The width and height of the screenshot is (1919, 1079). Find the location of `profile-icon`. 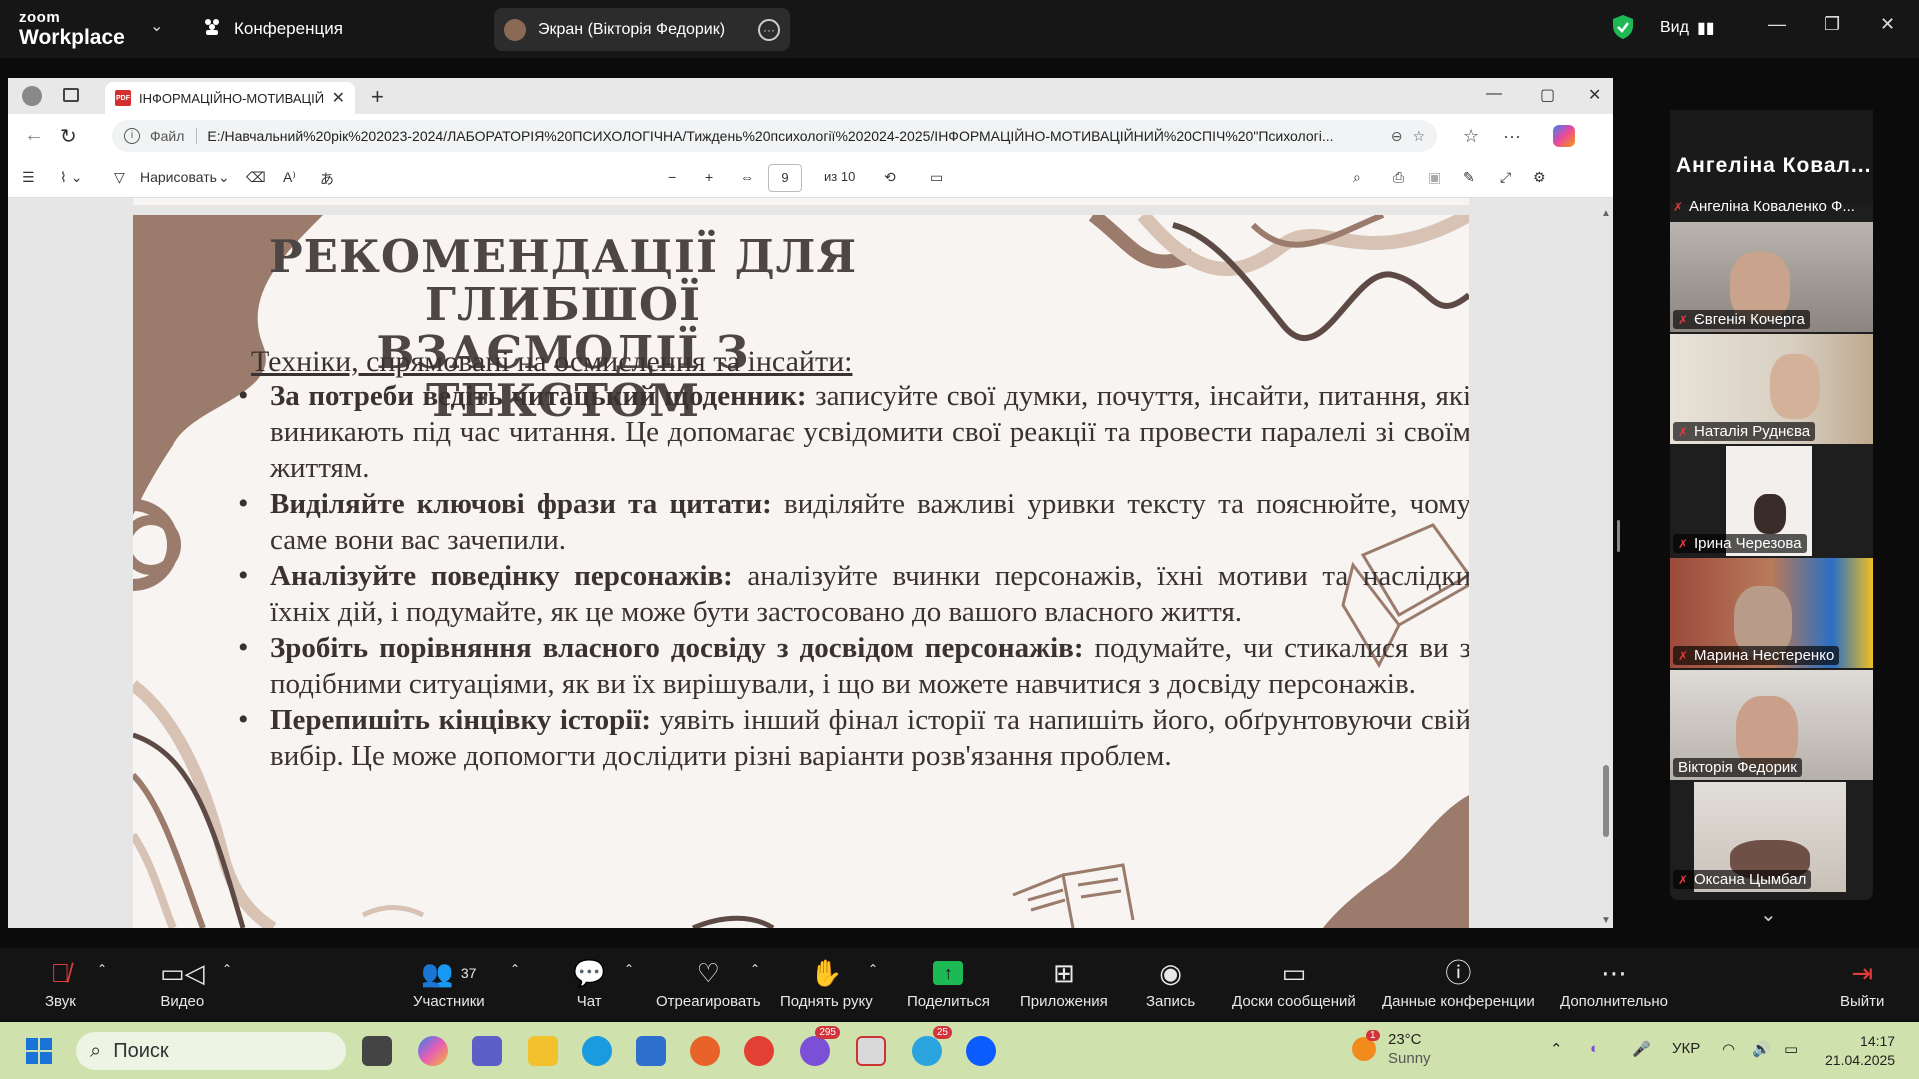

profile-icon is located at coordinates (32, 96).